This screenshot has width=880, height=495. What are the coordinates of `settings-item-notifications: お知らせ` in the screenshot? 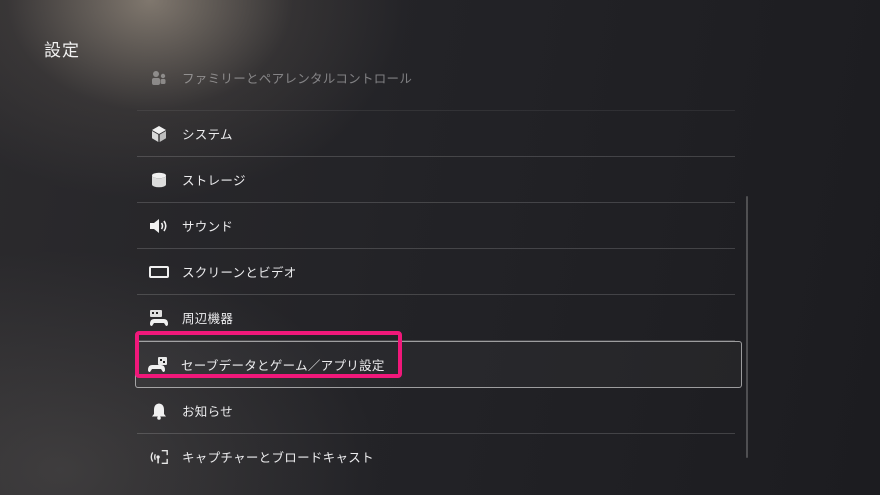 It's located at (436, 411).